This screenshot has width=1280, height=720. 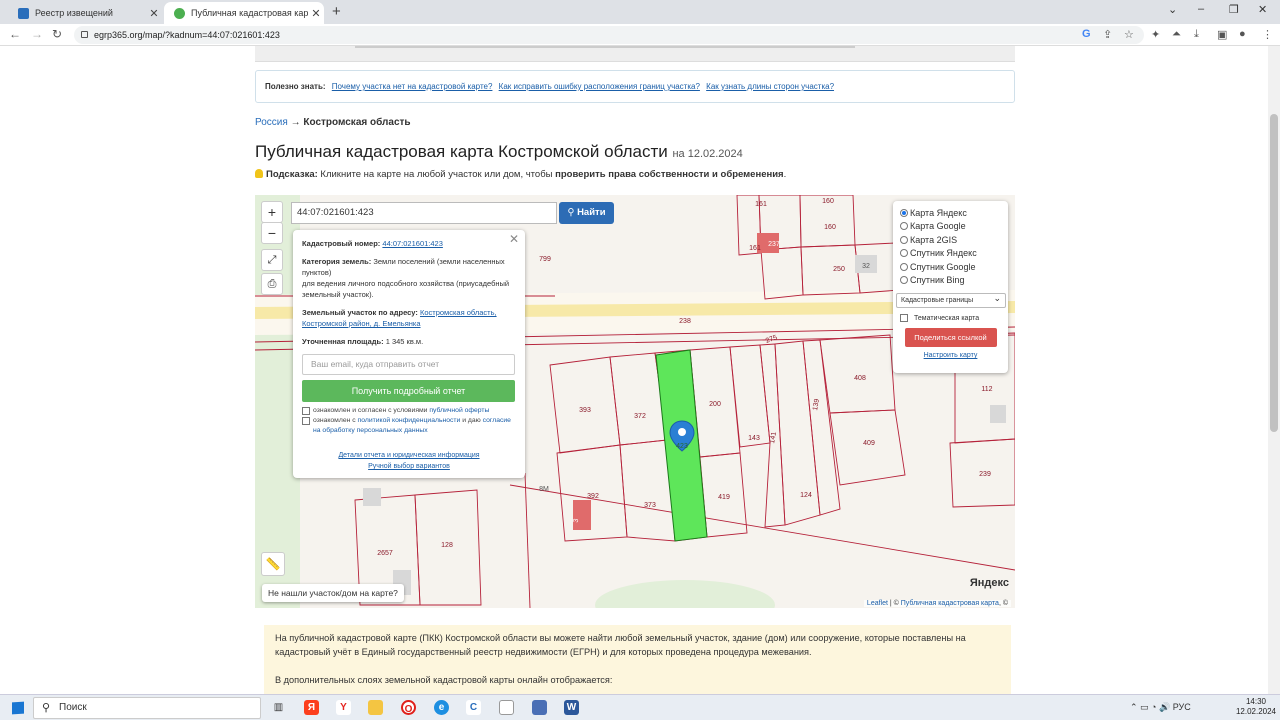 What do you see at coordinates (272, 233) in the screenshot?
I see `zoom-out-button: −` at bounding box center [272, 233].